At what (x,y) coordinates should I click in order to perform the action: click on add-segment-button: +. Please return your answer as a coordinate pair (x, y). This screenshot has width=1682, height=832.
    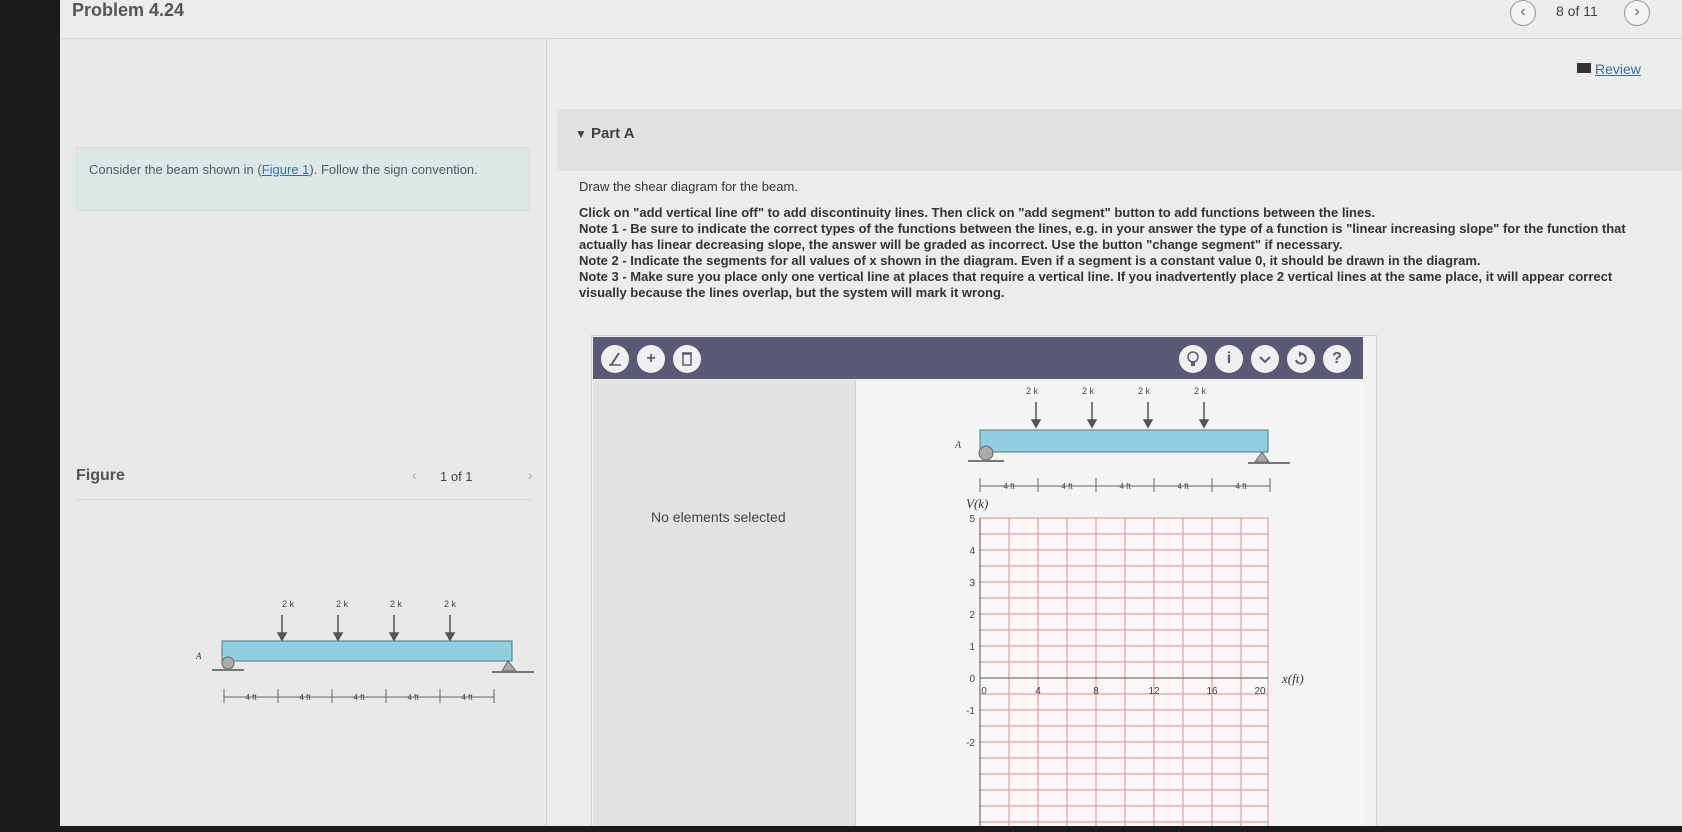
    Looking at the image, I should click on (651, 359).